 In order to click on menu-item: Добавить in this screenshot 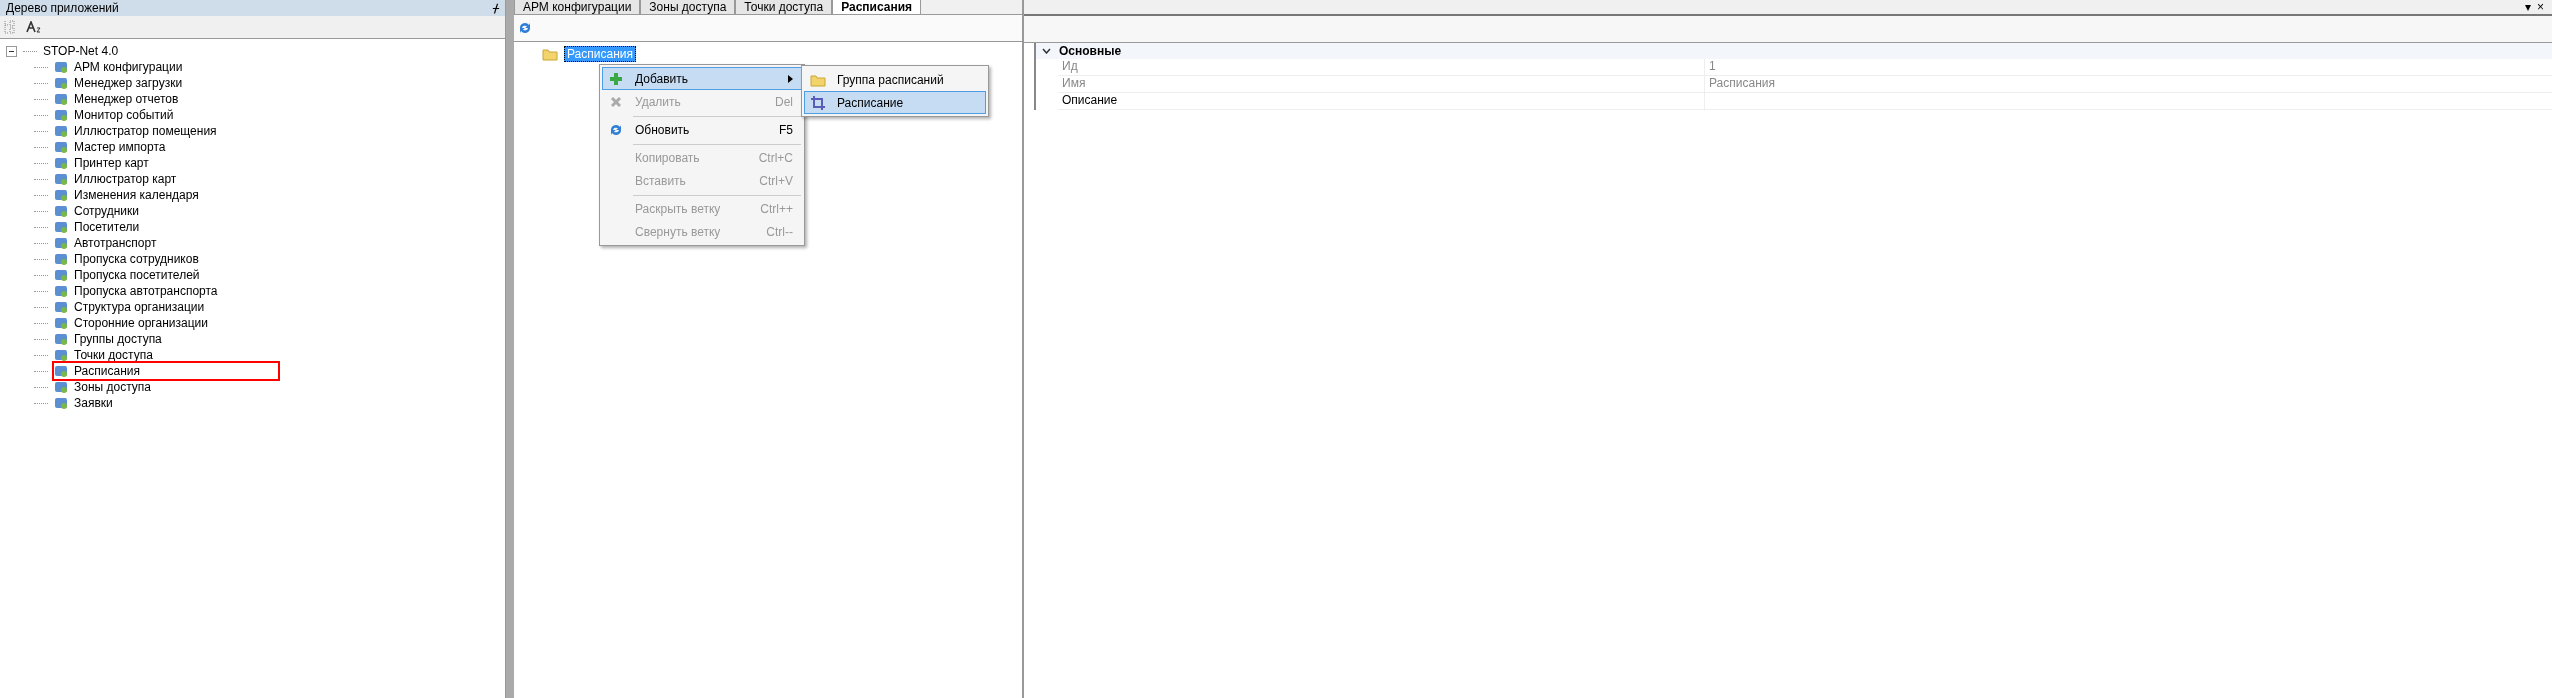, I will do `click(702, 78)`.